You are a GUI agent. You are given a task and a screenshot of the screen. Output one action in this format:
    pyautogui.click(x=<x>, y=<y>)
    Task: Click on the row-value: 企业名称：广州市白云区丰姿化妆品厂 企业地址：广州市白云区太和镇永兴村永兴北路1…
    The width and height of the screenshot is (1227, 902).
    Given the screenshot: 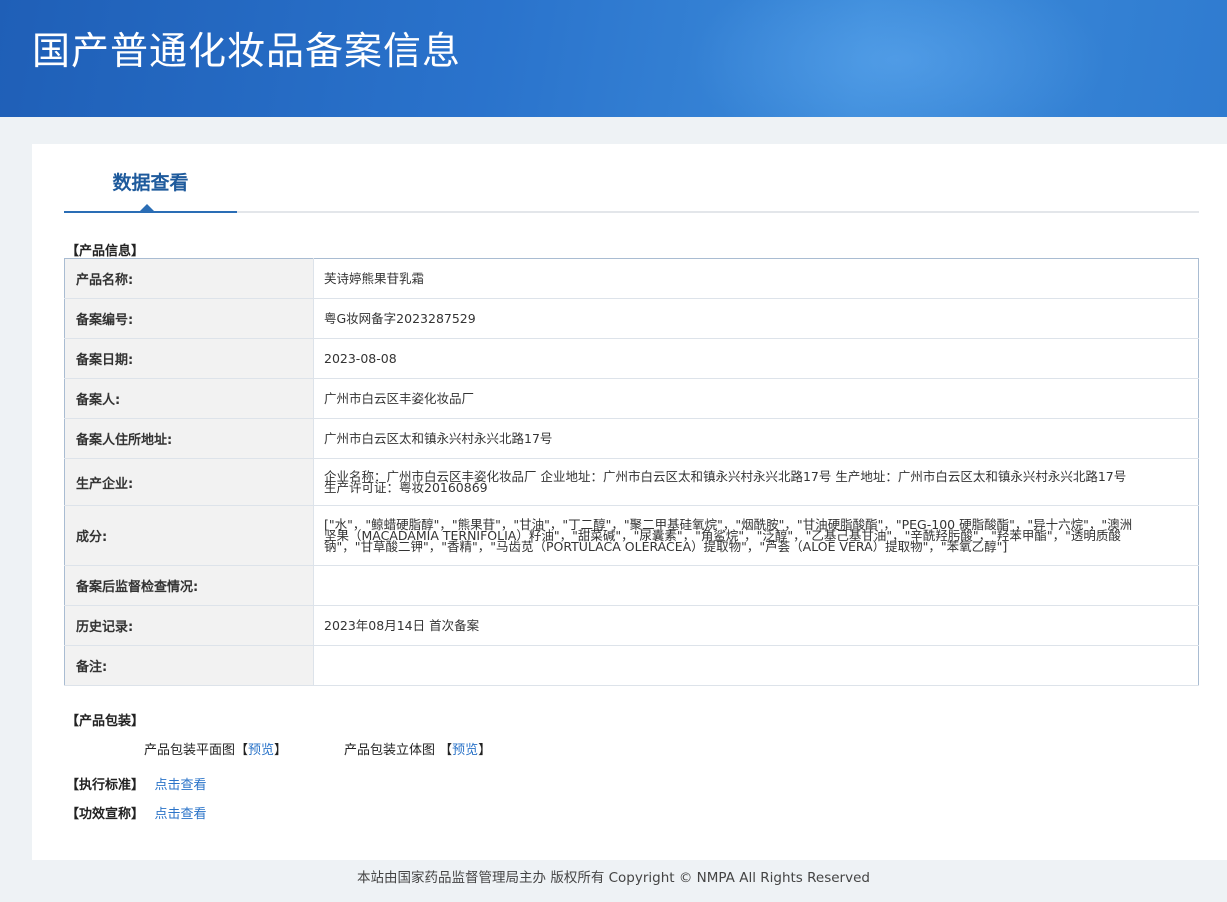 What is the action you would take?
    pyautogui.click(x=756, y=482)
    